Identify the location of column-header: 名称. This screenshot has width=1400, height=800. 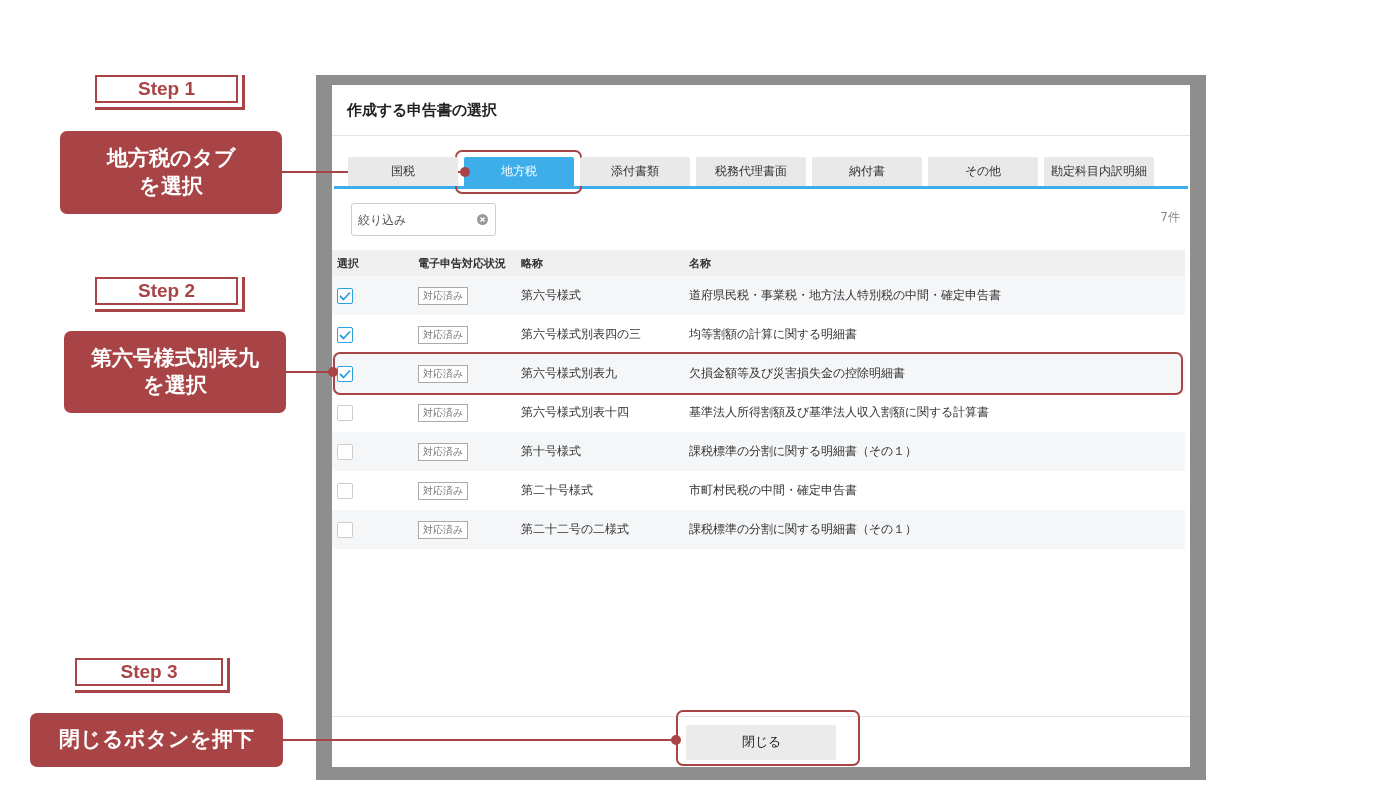
(700, 263).